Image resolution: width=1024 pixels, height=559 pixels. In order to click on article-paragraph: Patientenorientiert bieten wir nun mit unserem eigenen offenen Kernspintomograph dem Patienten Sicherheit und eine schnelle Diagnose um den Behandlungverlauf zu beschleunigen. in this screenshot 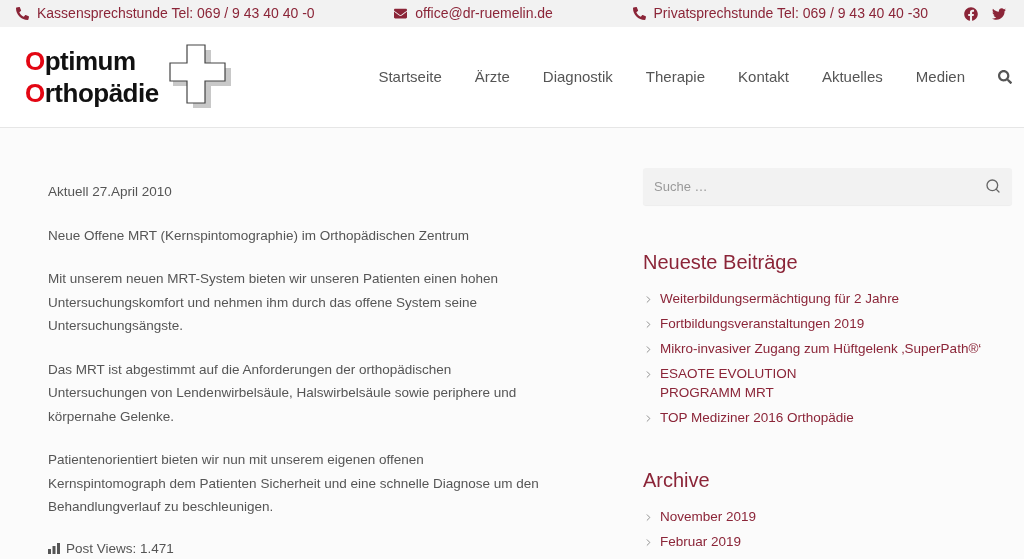, I will do `click(294, 483)`.